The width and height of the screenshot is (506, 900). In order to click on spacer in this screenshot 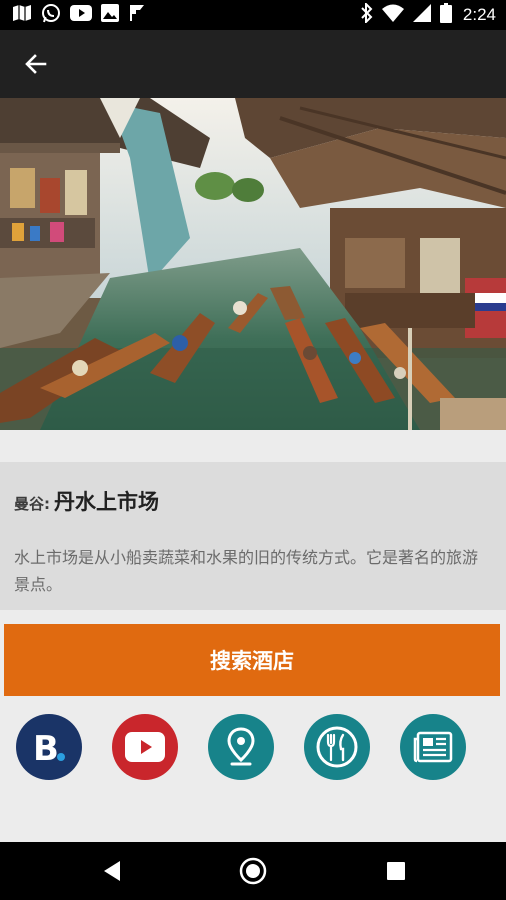, I will do `click(253, 446)`.